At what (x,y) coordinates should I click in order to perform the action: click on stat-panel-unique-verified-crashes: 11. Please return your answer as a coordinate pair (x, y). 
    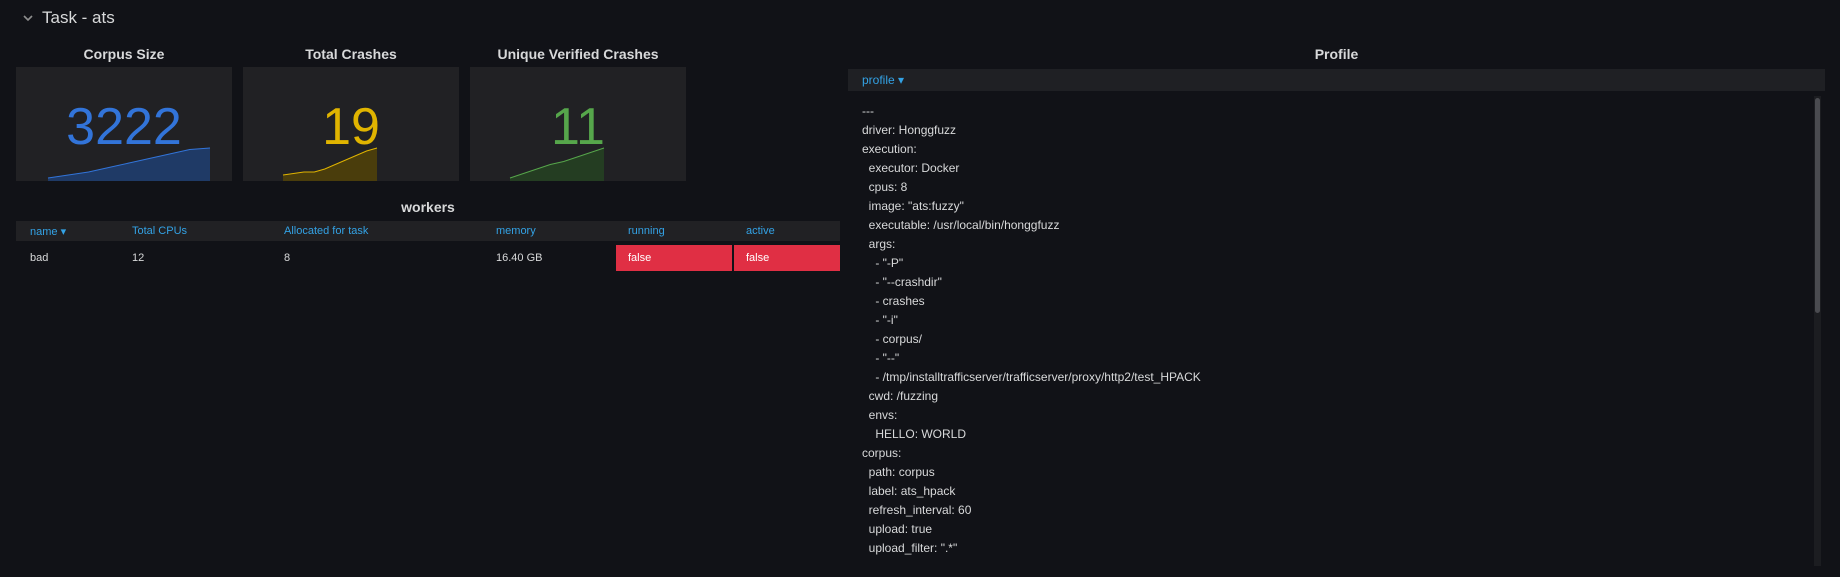
    Looking at the image, I should click on (578, 124).